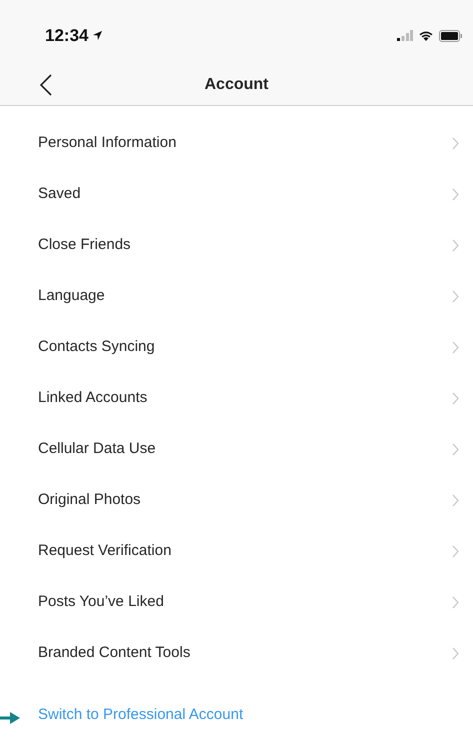 The image size is (473, 737). What do you see at coordinates (98, 35) in the screenshot?
I see `location-arrow-icon` at bounding box center [98, 35].